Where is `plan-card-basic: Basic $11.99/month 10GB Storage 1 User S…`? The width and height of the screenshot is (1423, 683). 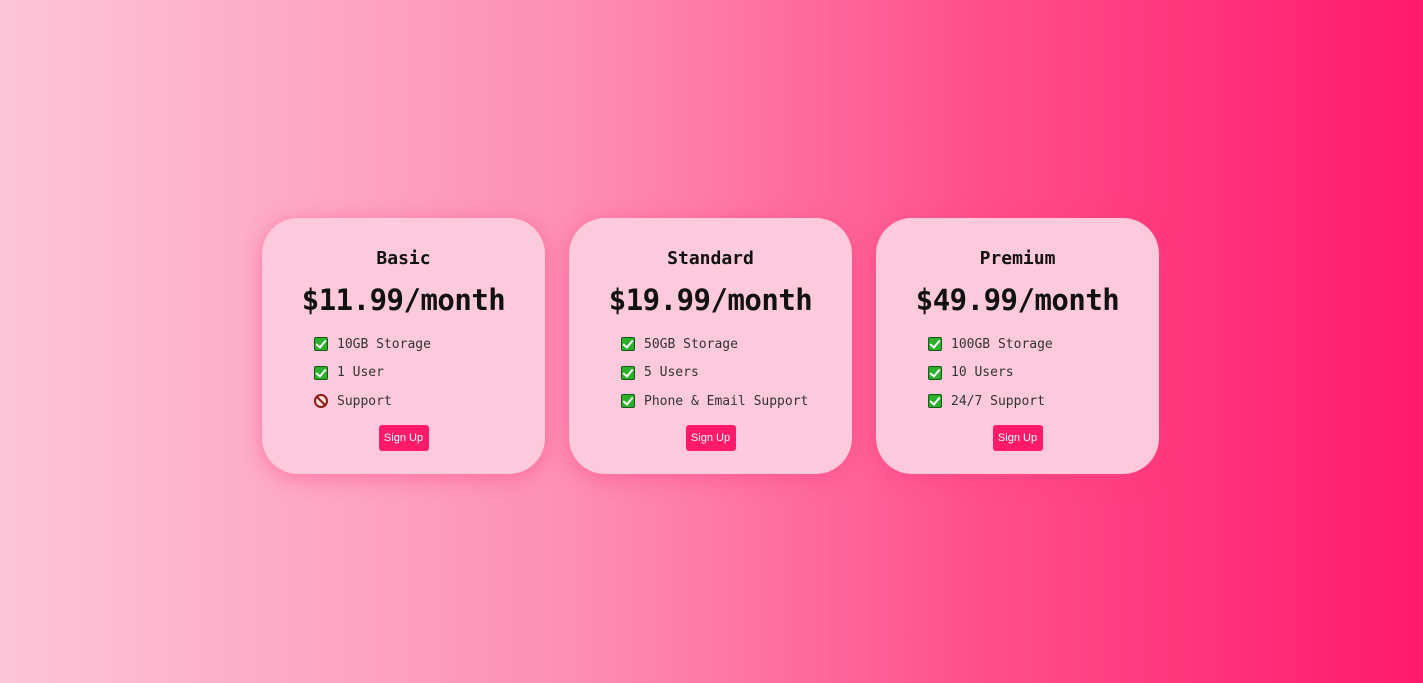 plan-card-basic: Basic $11.99/month 10GB Storage 1 User S… is located at coordinates (403, 346).